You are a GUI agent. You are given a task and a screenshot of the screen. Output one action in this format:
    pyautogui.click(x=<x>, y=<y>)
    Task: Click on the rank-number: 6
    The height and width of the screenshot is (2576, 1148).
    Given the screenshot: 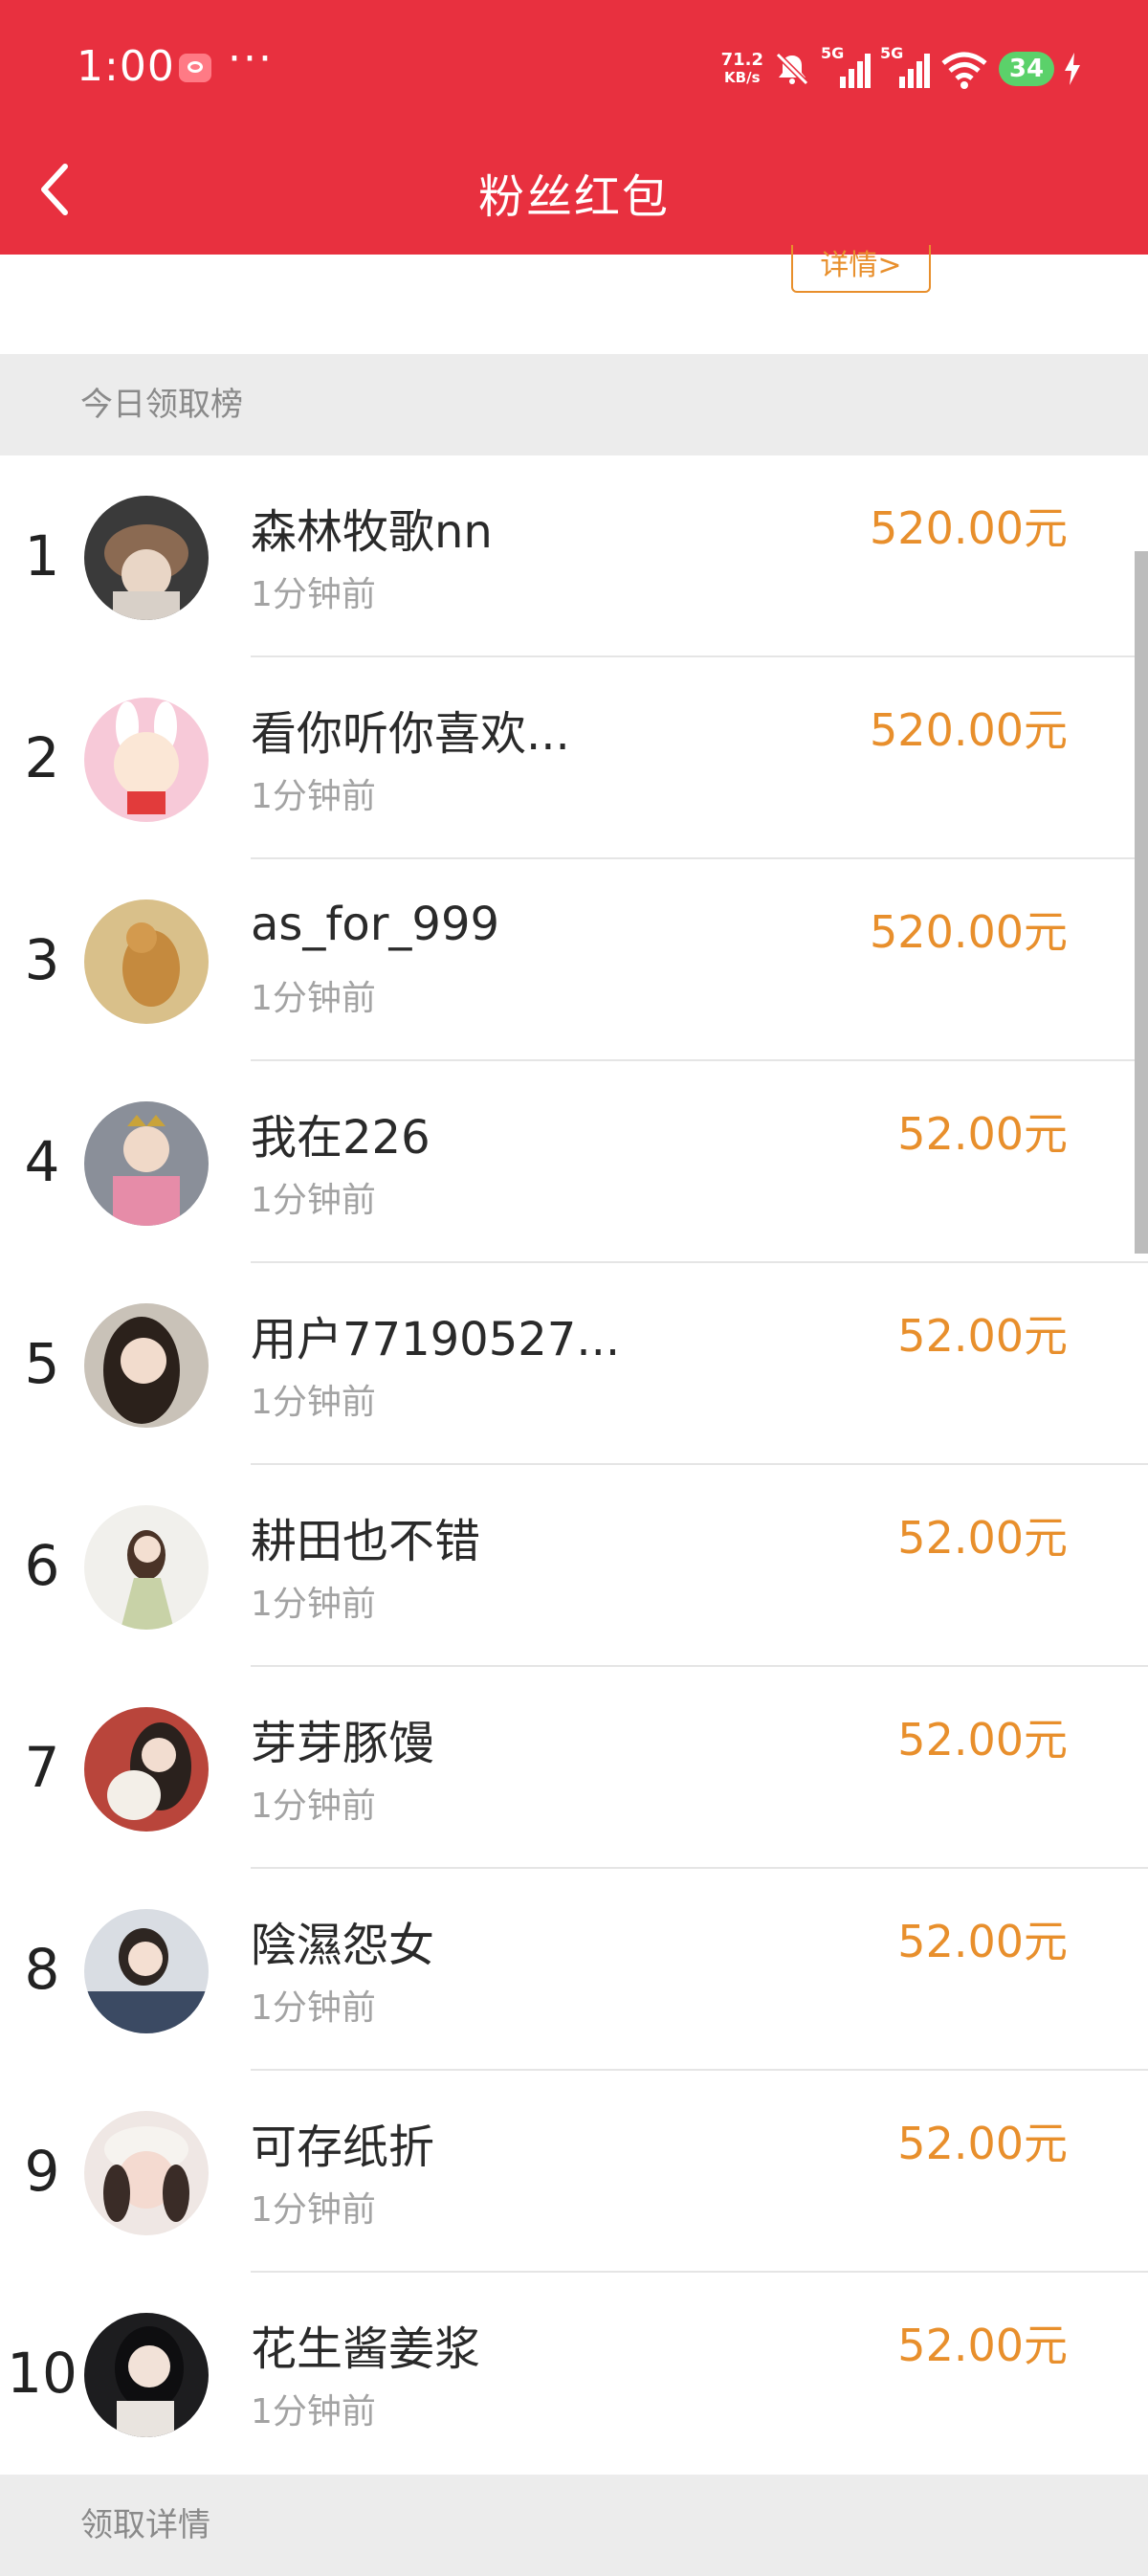 What is the action you would take?
    pyautogui.click(x=42, y=1565)
    